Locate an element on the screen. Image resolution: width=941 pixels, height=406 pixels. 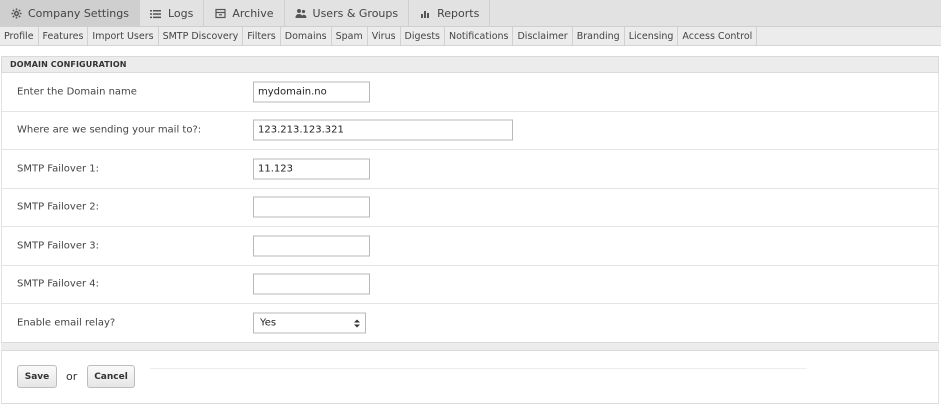
smtp-failover-3-input is located at coordinates (311, 246).